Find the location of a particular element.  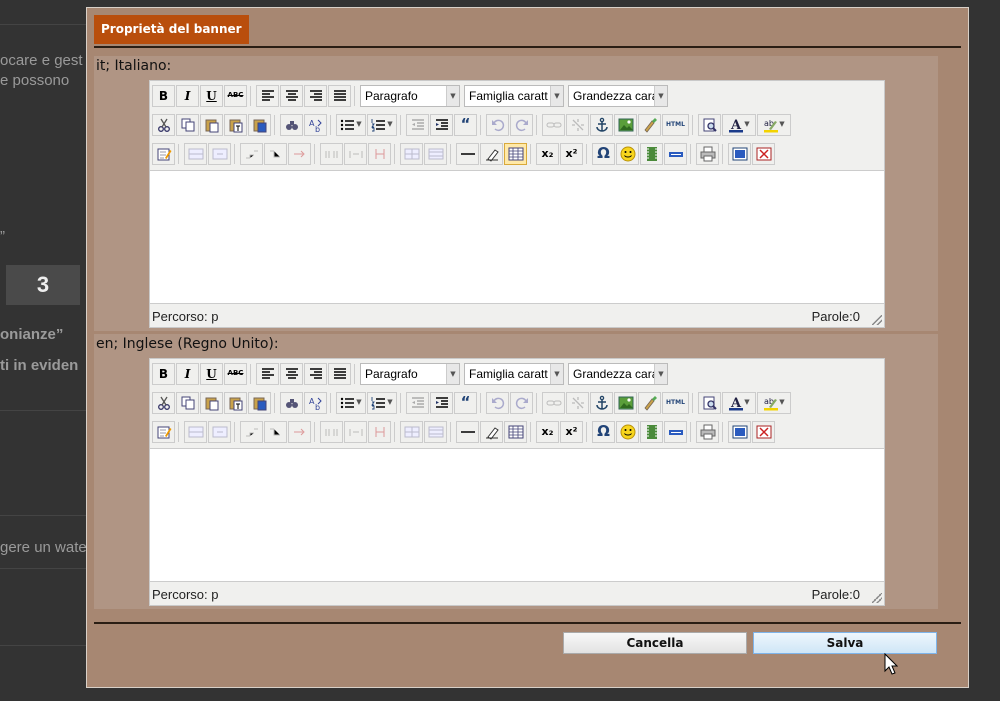

align-right-icon is located at coordinates (315, 95).